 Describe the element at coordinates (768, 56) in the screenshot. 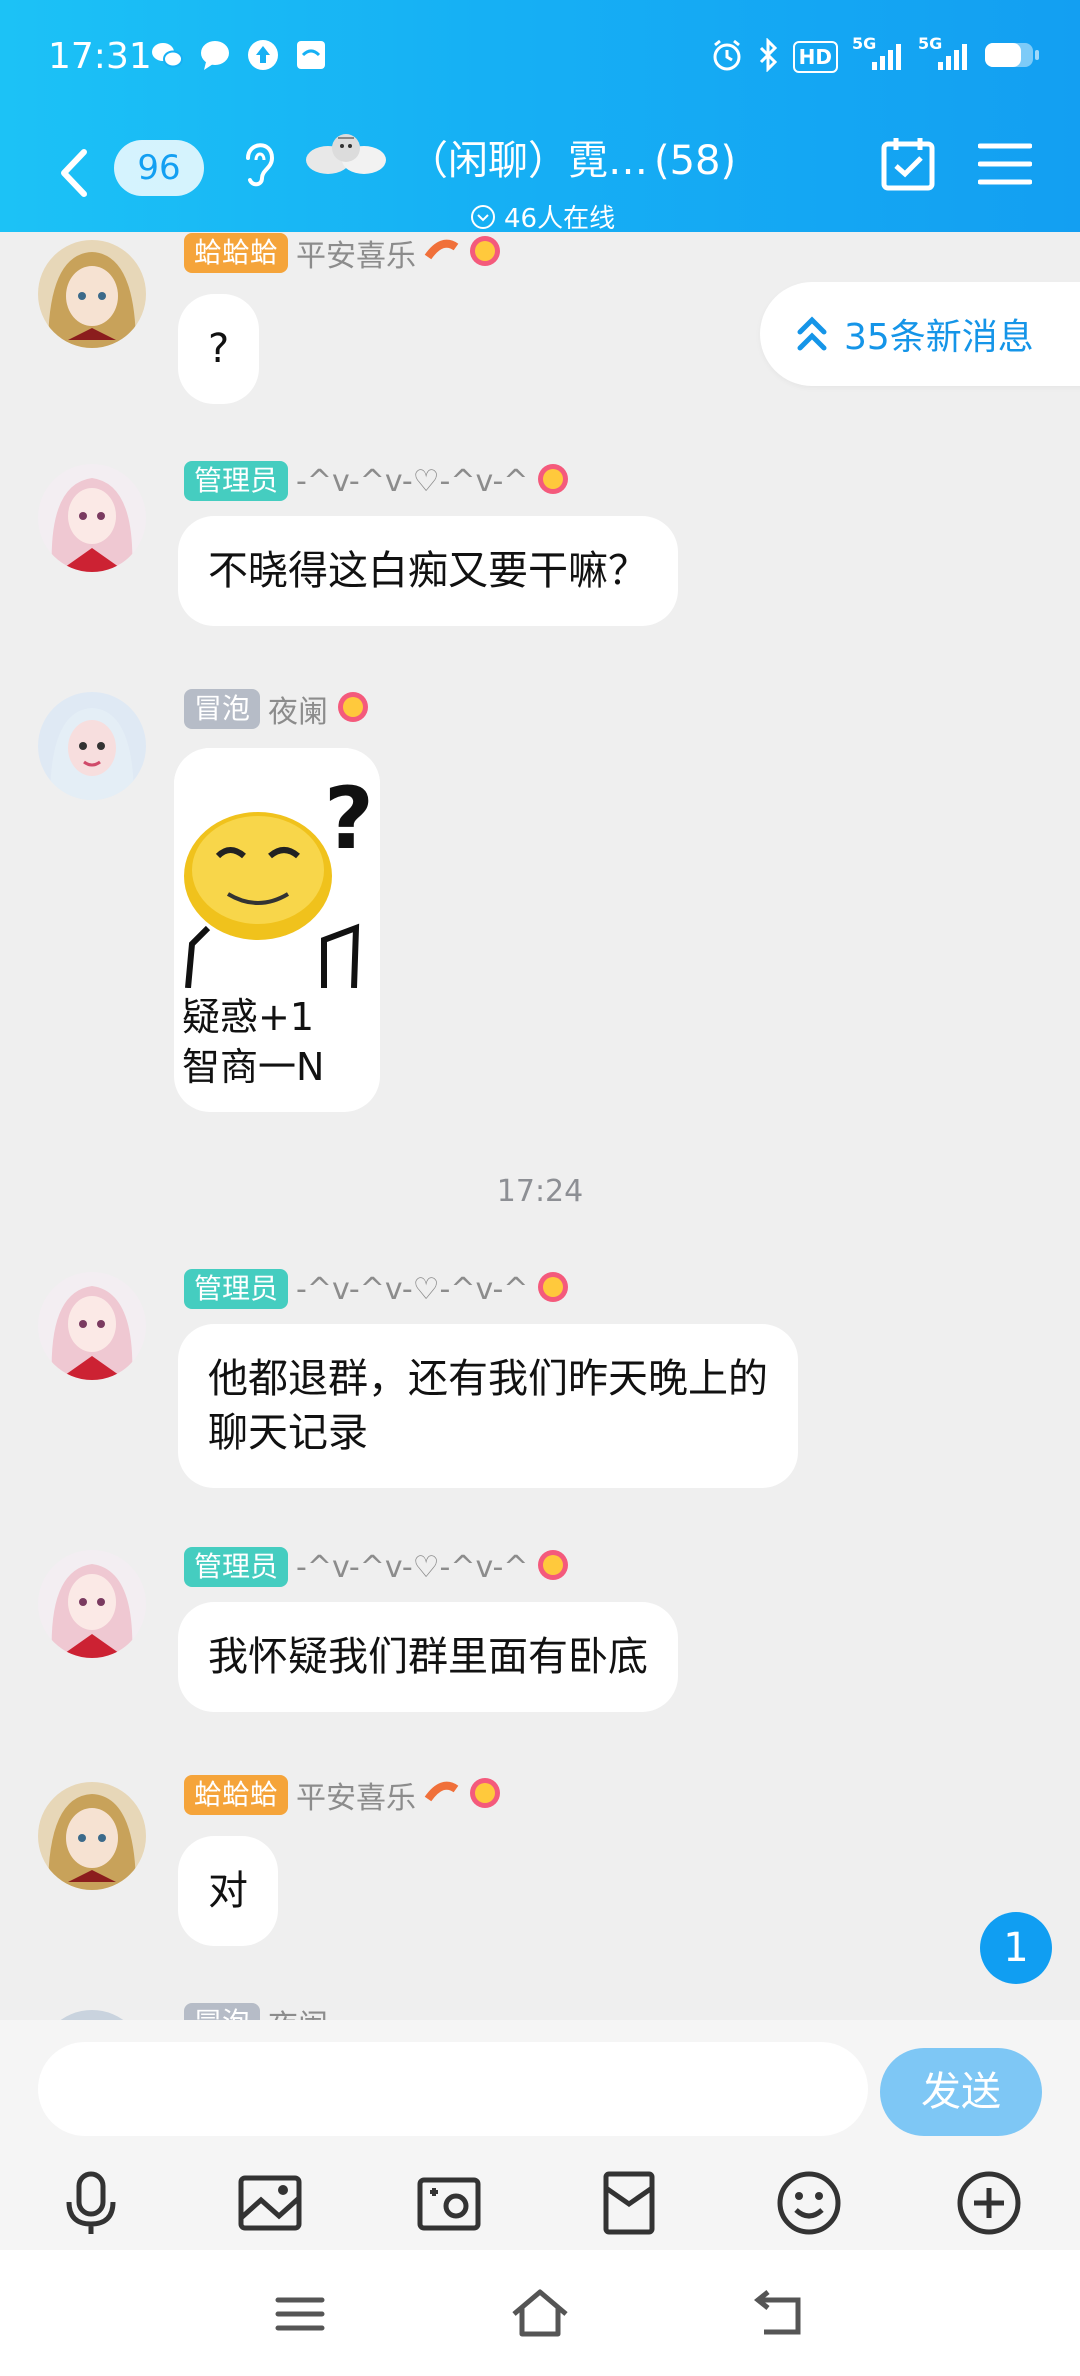

I see `bluetooth-icon` at that location.